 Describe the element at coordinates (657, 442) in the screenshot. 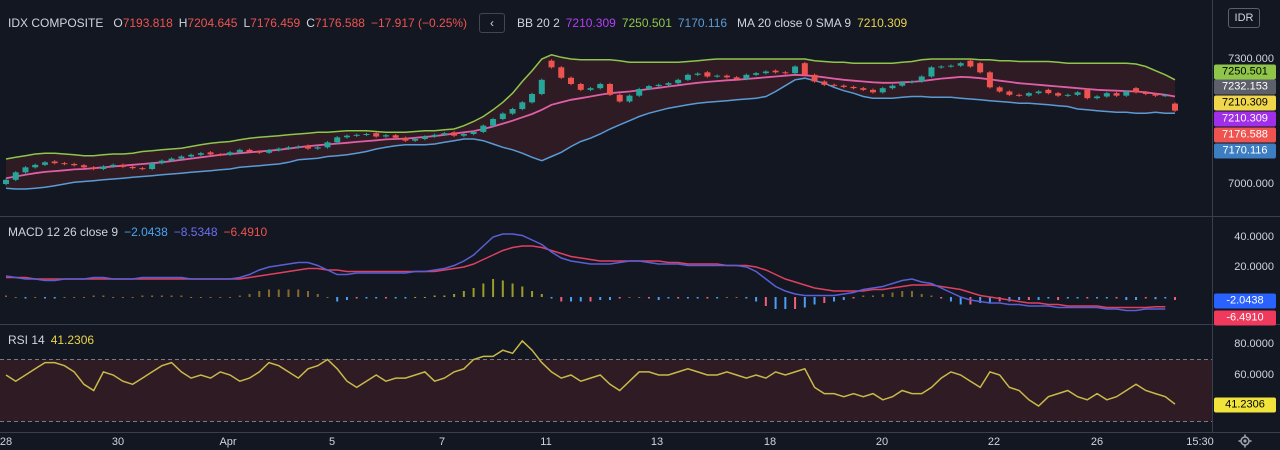

I see `time-axis-label: 13` at that location.